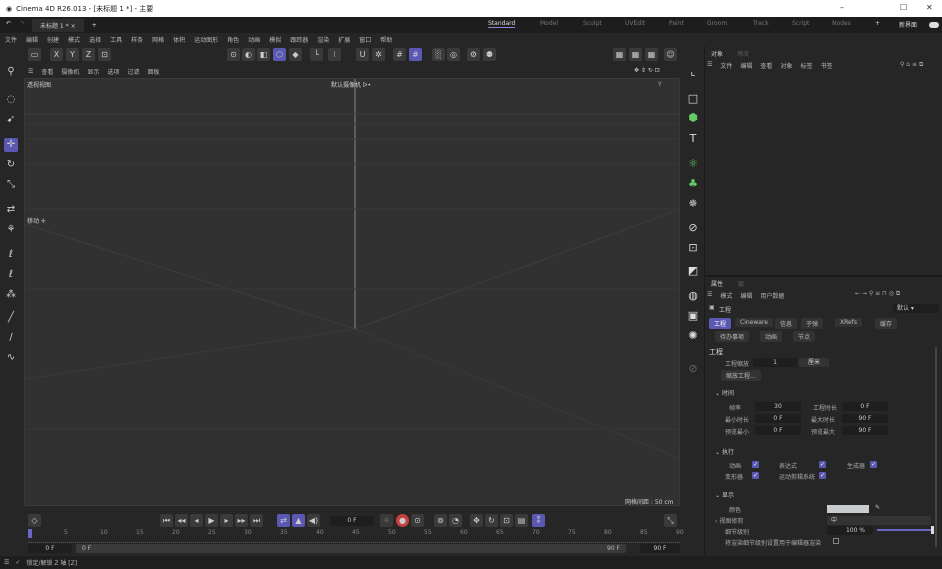  I want to click on menu-mesh: 网格, so click(158, 39).